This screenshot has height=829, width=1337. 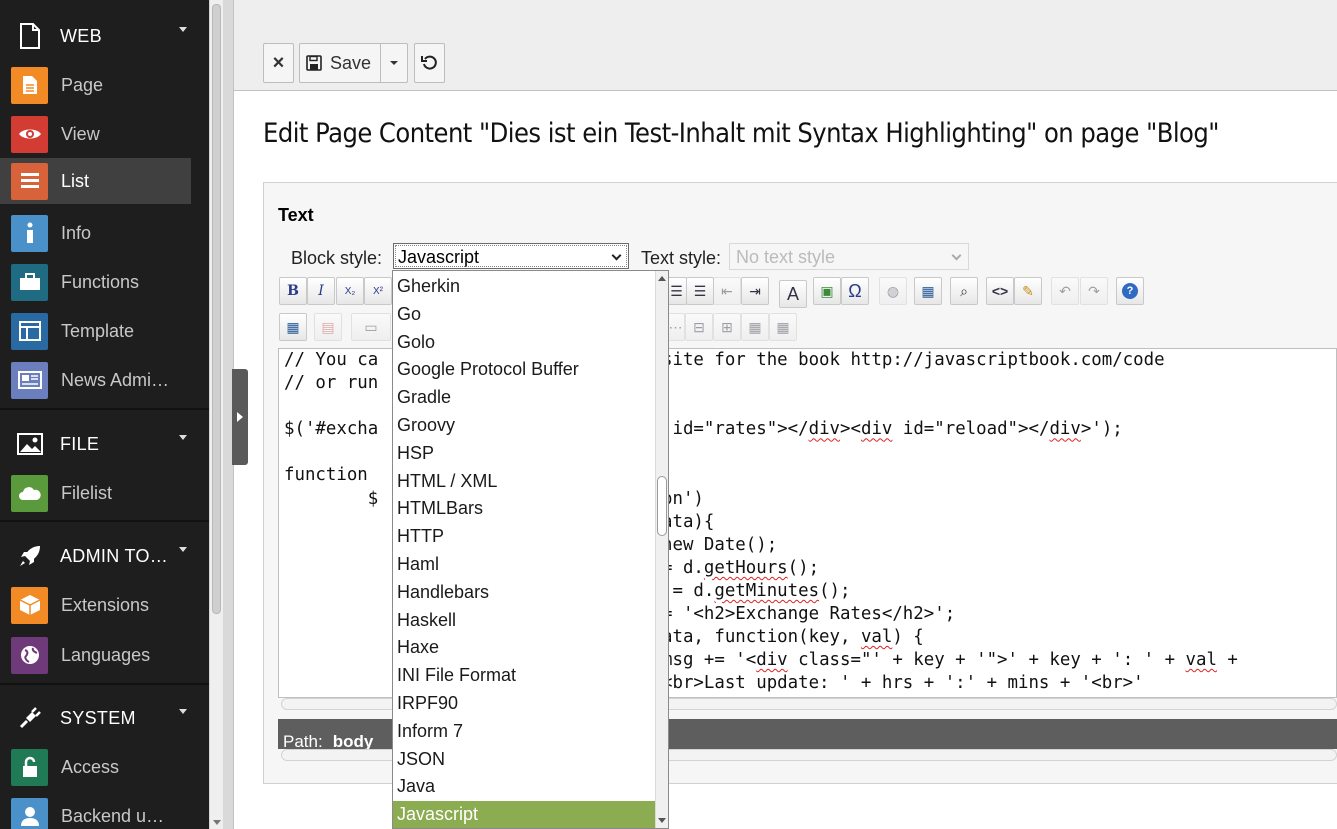 What do you see at coordinates (855, 291) in the screenshot?
I see `special-char-button: Ω` at bounding box center [855, 291].